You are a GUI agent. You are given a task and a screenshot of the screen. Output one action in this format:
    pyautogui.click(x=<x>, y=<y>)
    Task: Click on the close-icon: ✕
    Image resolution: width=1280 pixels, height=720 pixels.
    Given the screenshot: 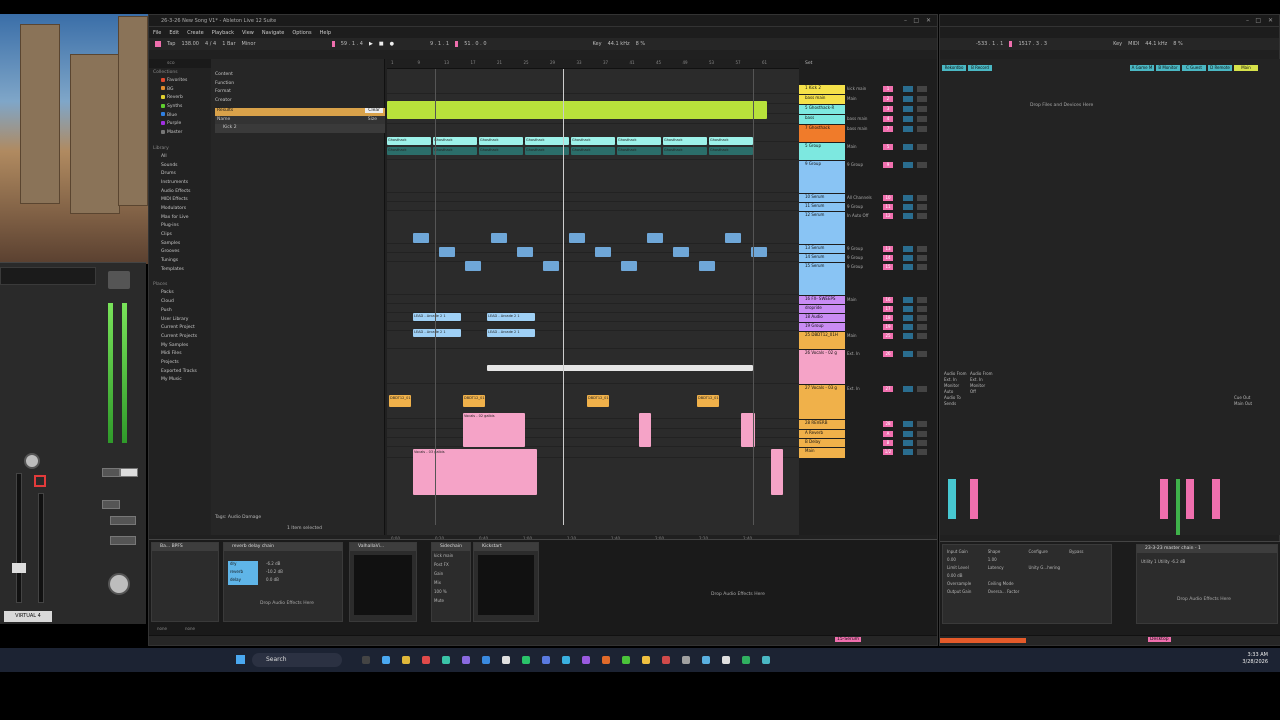 What is the action you would take?
    pyautogui.click(x=1270, y=20)
    